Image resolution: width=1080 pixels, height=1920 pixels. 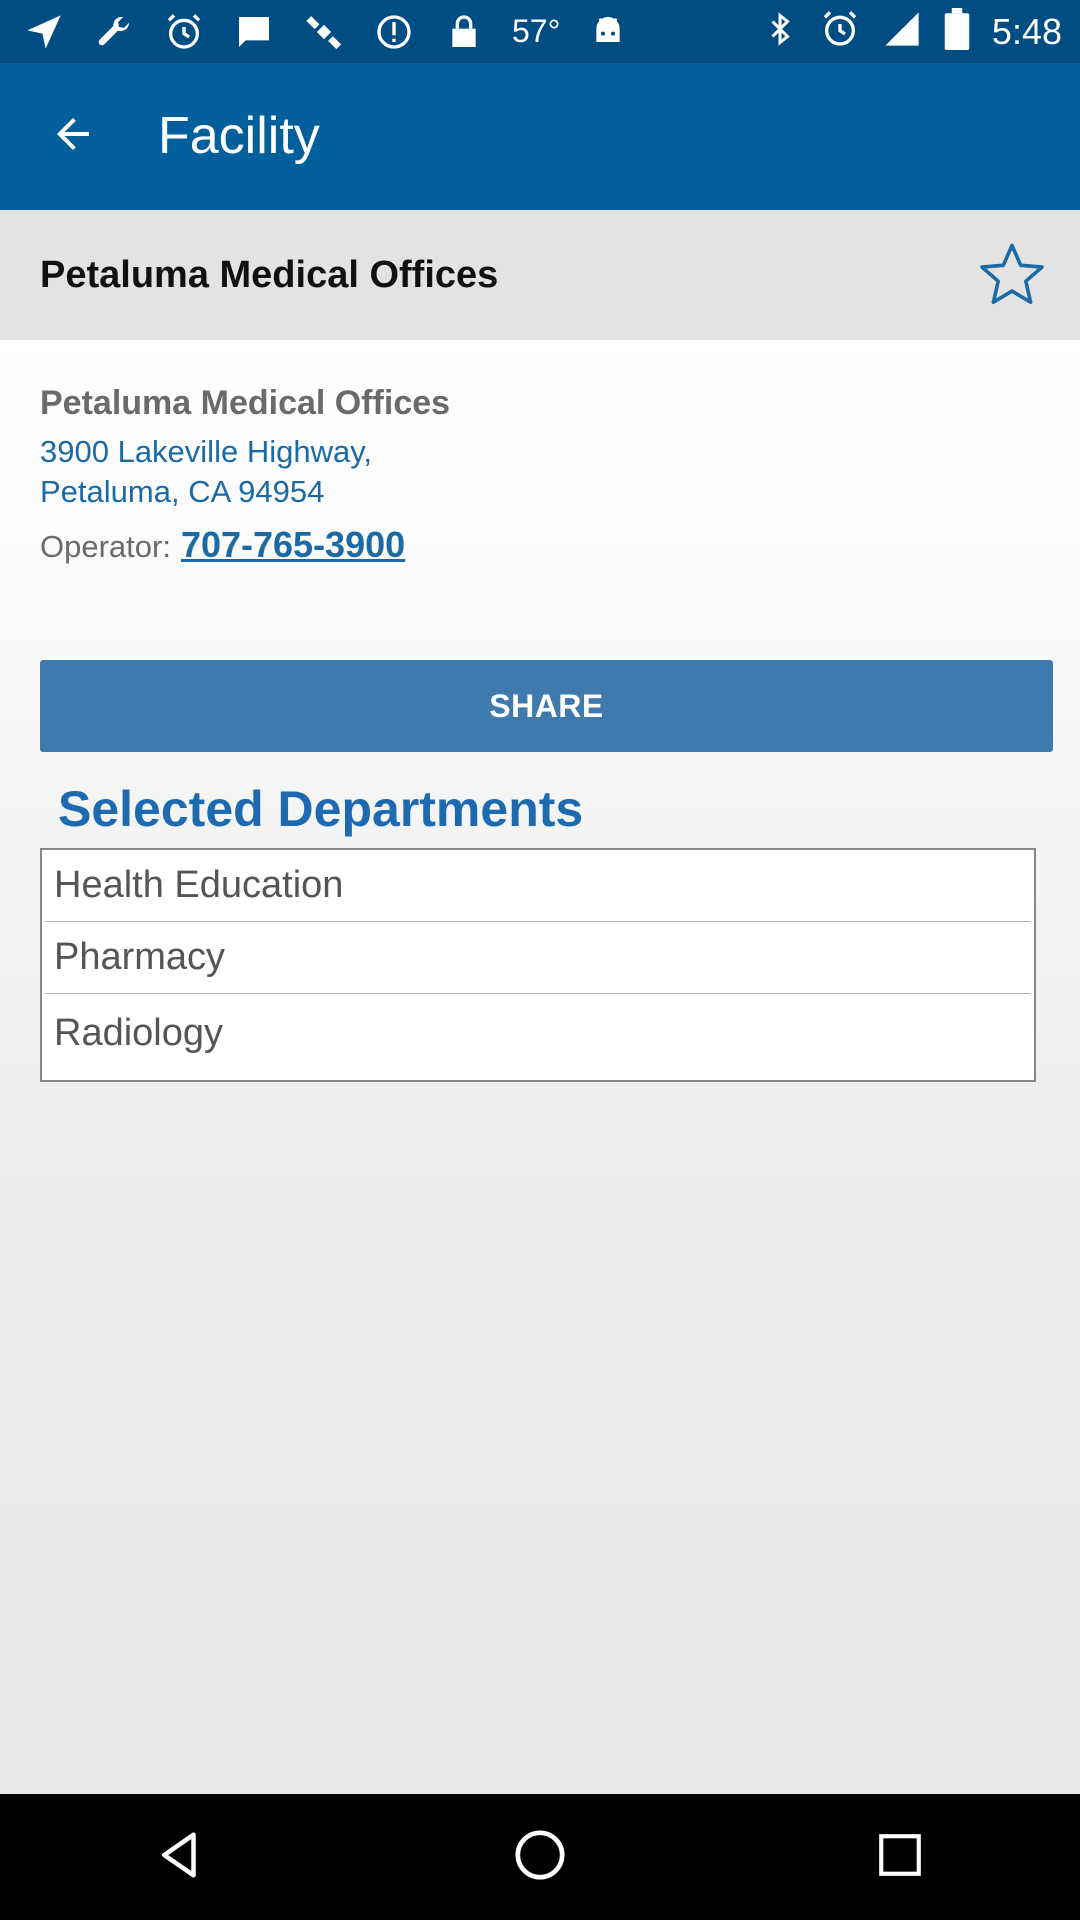 I want to click on satellite-icon, so click(x=324, y=32).